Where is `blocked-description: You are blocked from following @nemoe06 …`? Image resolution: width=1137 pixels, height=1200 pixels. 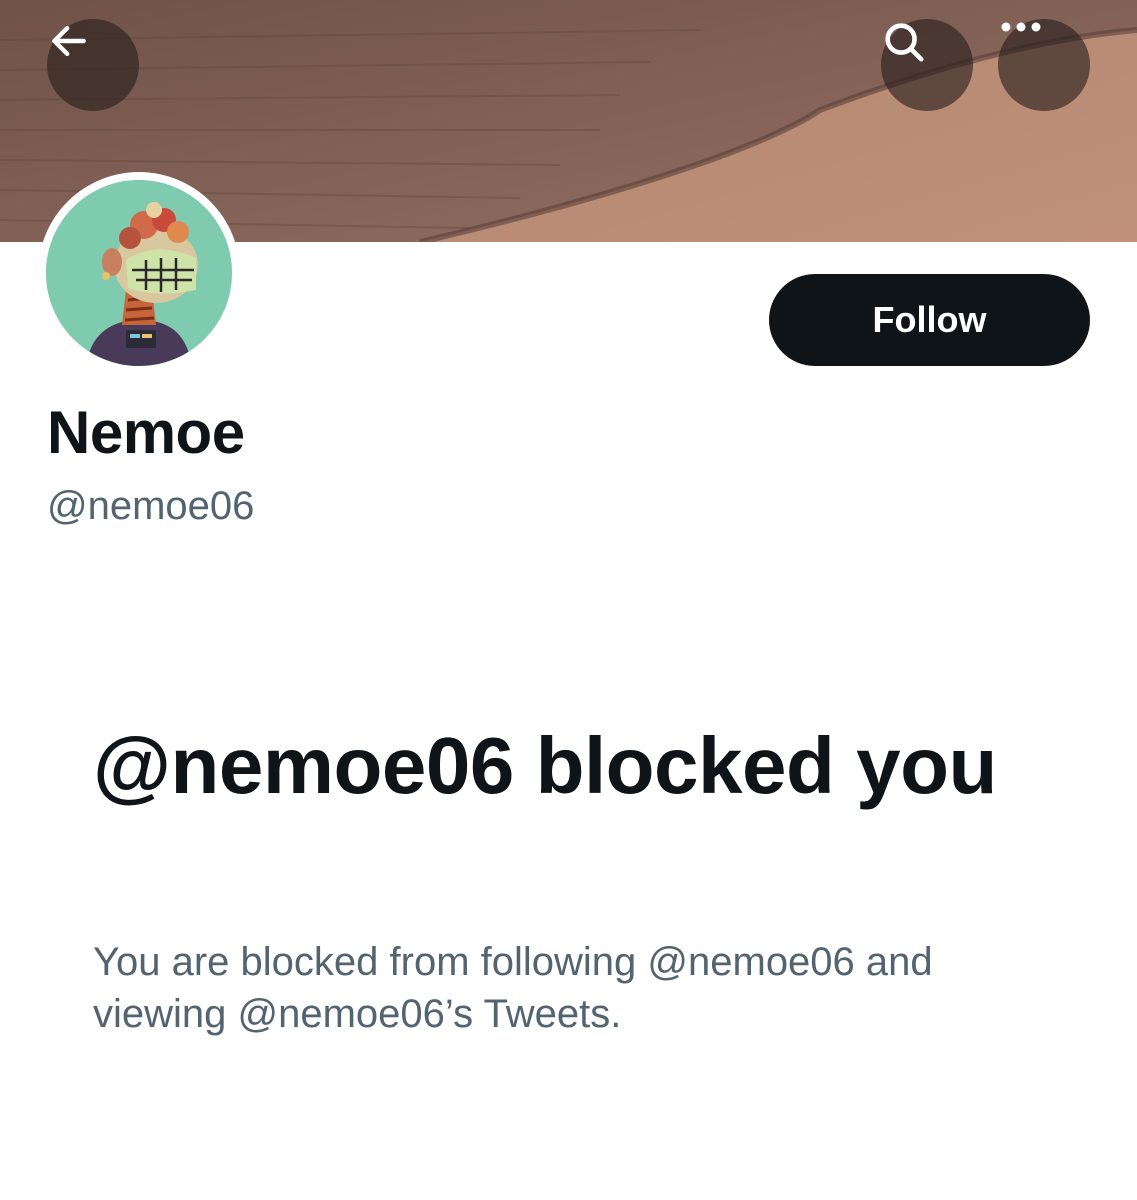
blocked-description: You are blocked from following @nemoe06 … is located at coordinates (513, 988).